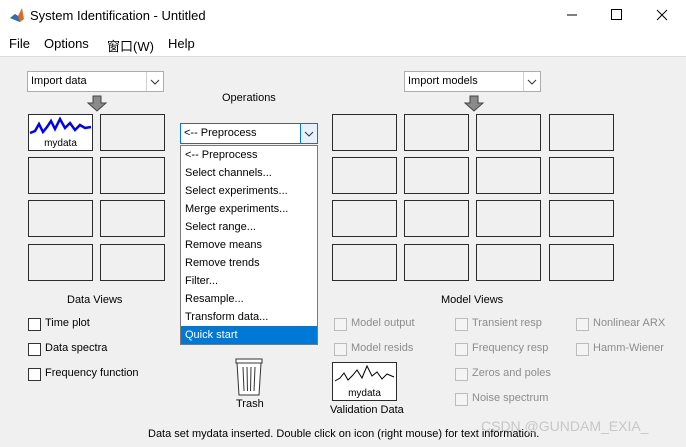 This screenshot has height=447, width=686. Describe the element at coordinates (95, 300) in the screenshot. I see `data-views-title: Data Views` at that location.